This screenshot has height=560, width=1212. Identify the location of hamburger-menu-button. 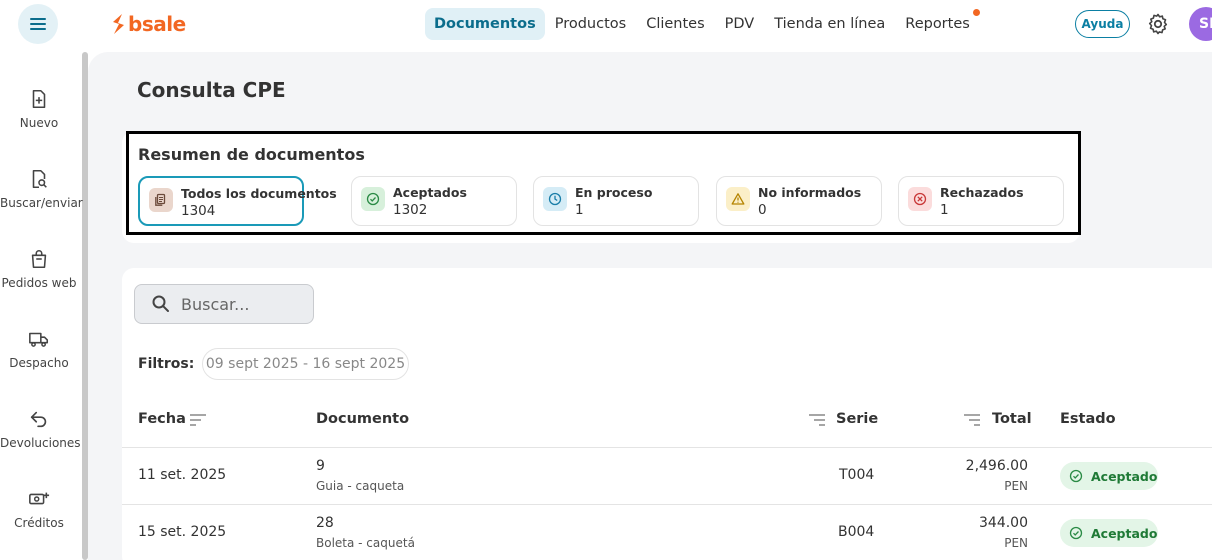
(38, 24).